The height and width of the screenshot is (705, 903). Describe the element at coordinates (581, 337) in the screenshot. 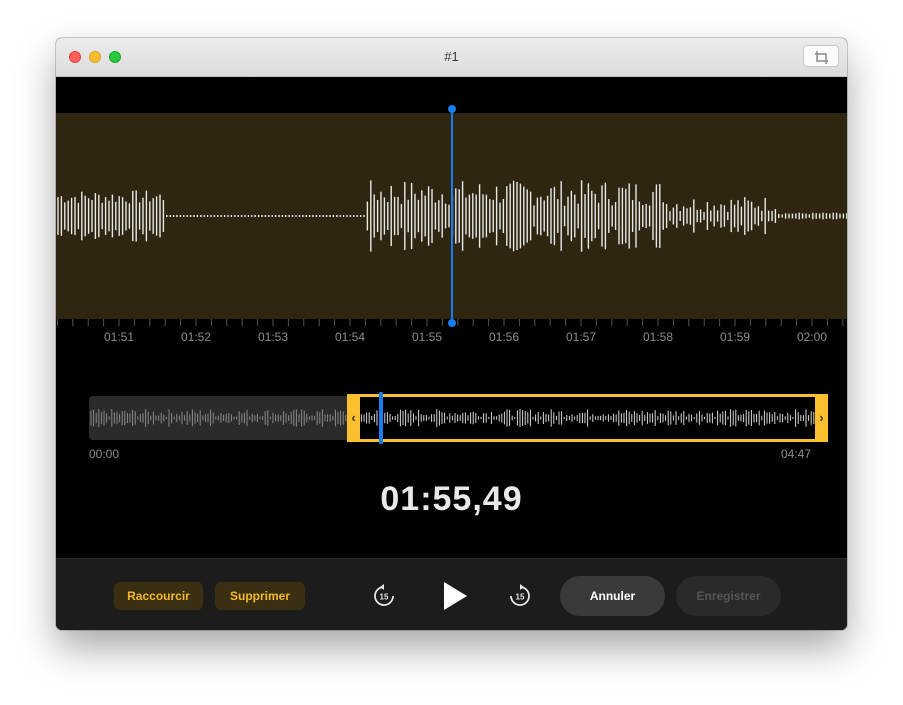

I see `ruler-label: 01:57` at that location.